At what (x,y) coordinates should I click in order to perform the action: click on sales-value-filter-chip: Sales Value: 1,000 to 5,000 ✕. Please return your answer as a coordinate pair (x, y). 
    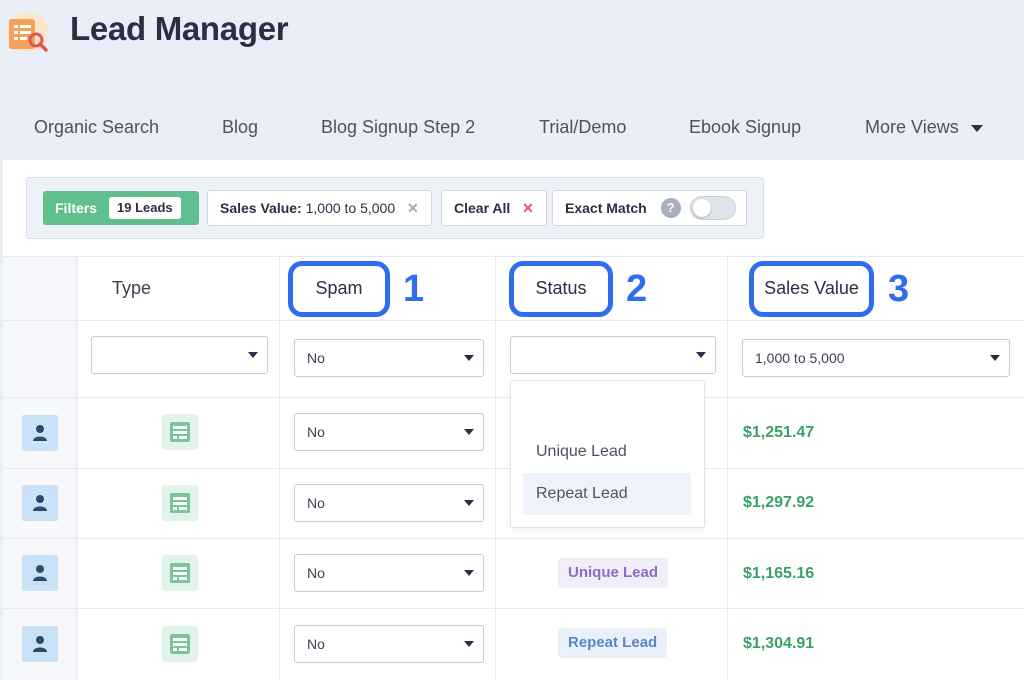
    Looking at the image, I should click on (319, 208).